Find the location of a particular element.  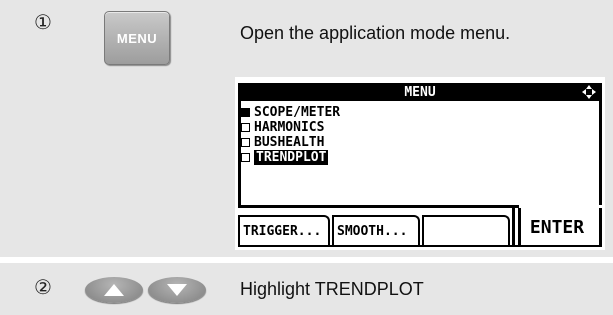

step-1-number: ① is located at coordinates (43, 22).